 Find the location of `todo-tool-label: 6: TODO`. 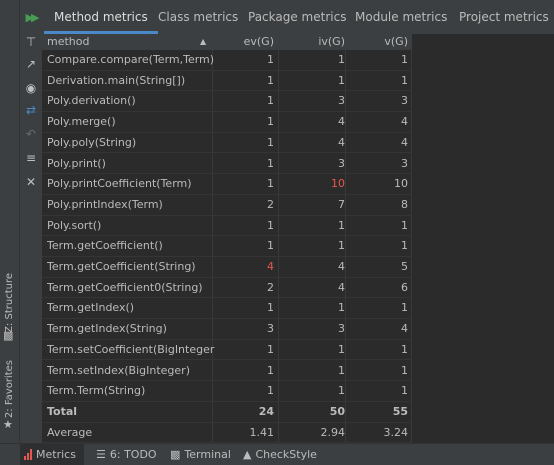

todo-tool-label: 6: TODO is located at coordinates (133, 454).